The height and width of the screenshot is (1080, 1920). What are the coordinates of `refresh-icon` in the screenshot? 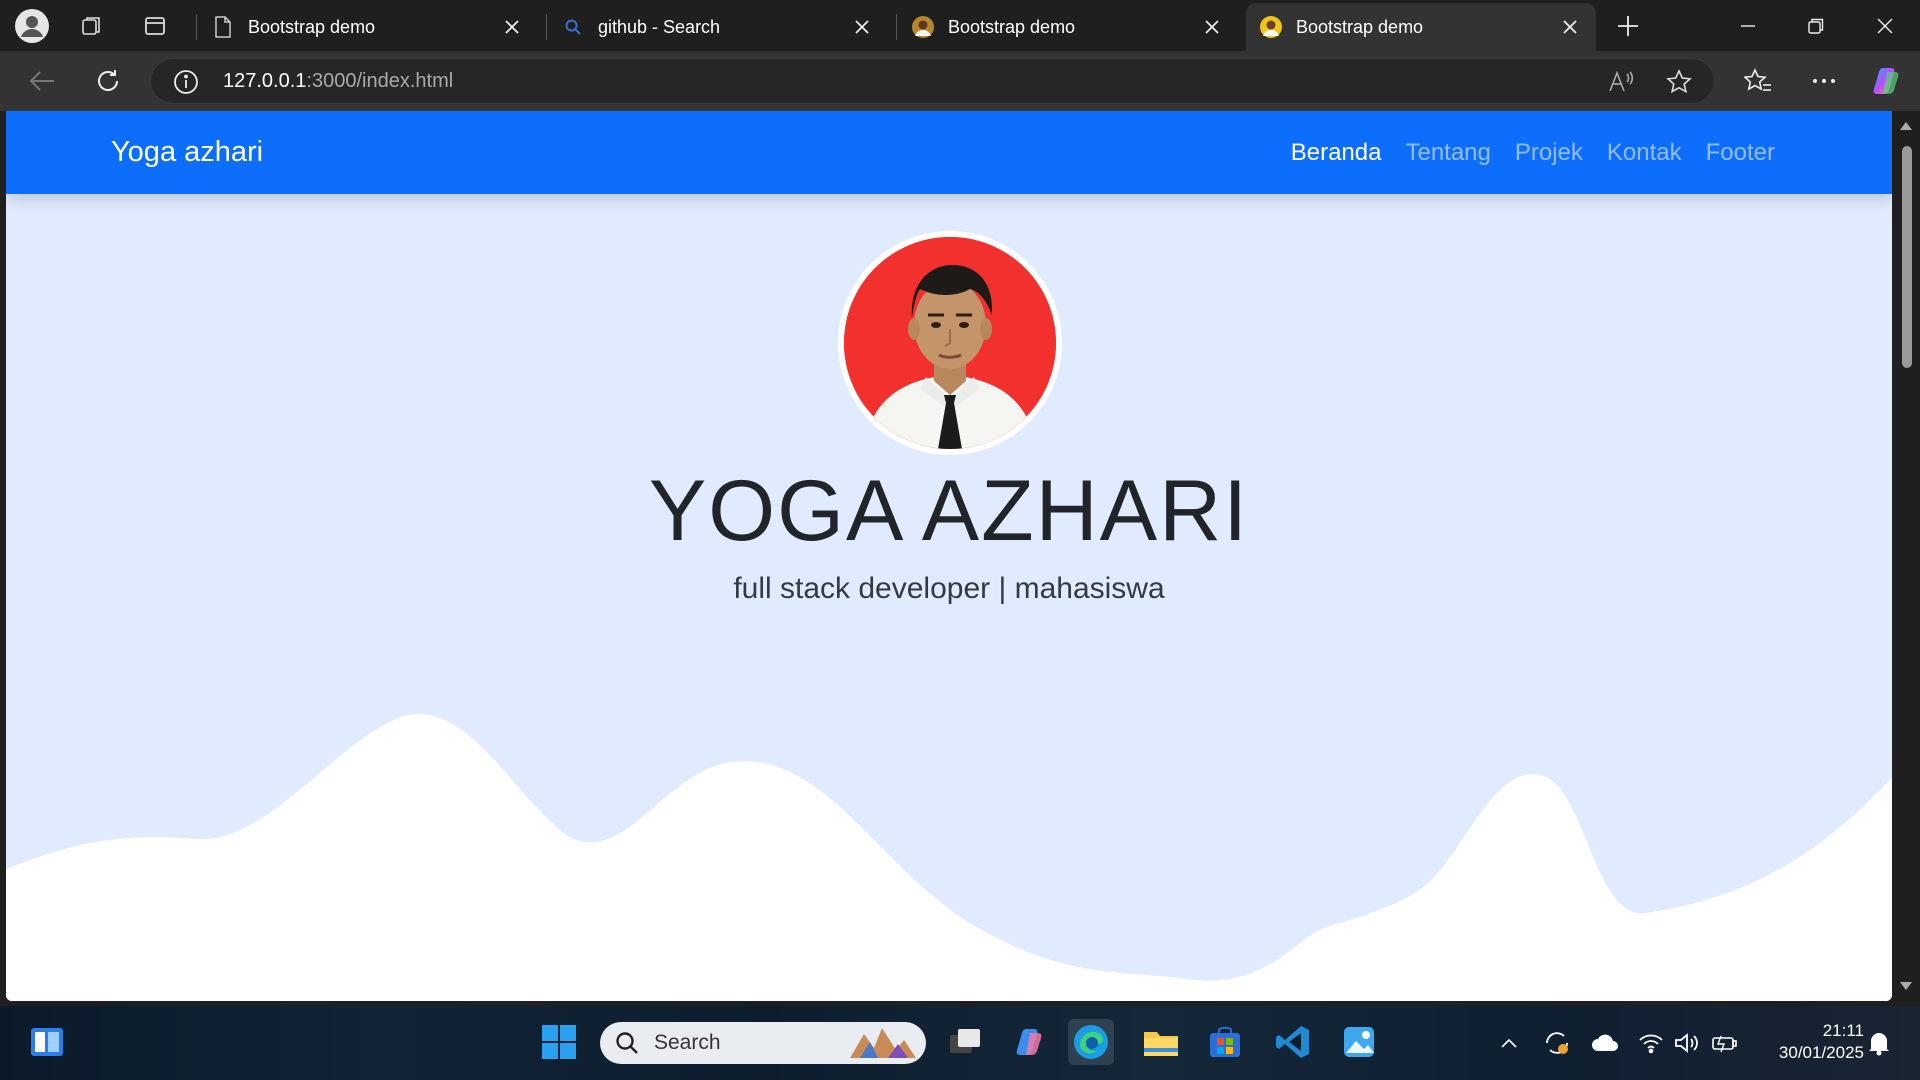 It's located at (108, 81).